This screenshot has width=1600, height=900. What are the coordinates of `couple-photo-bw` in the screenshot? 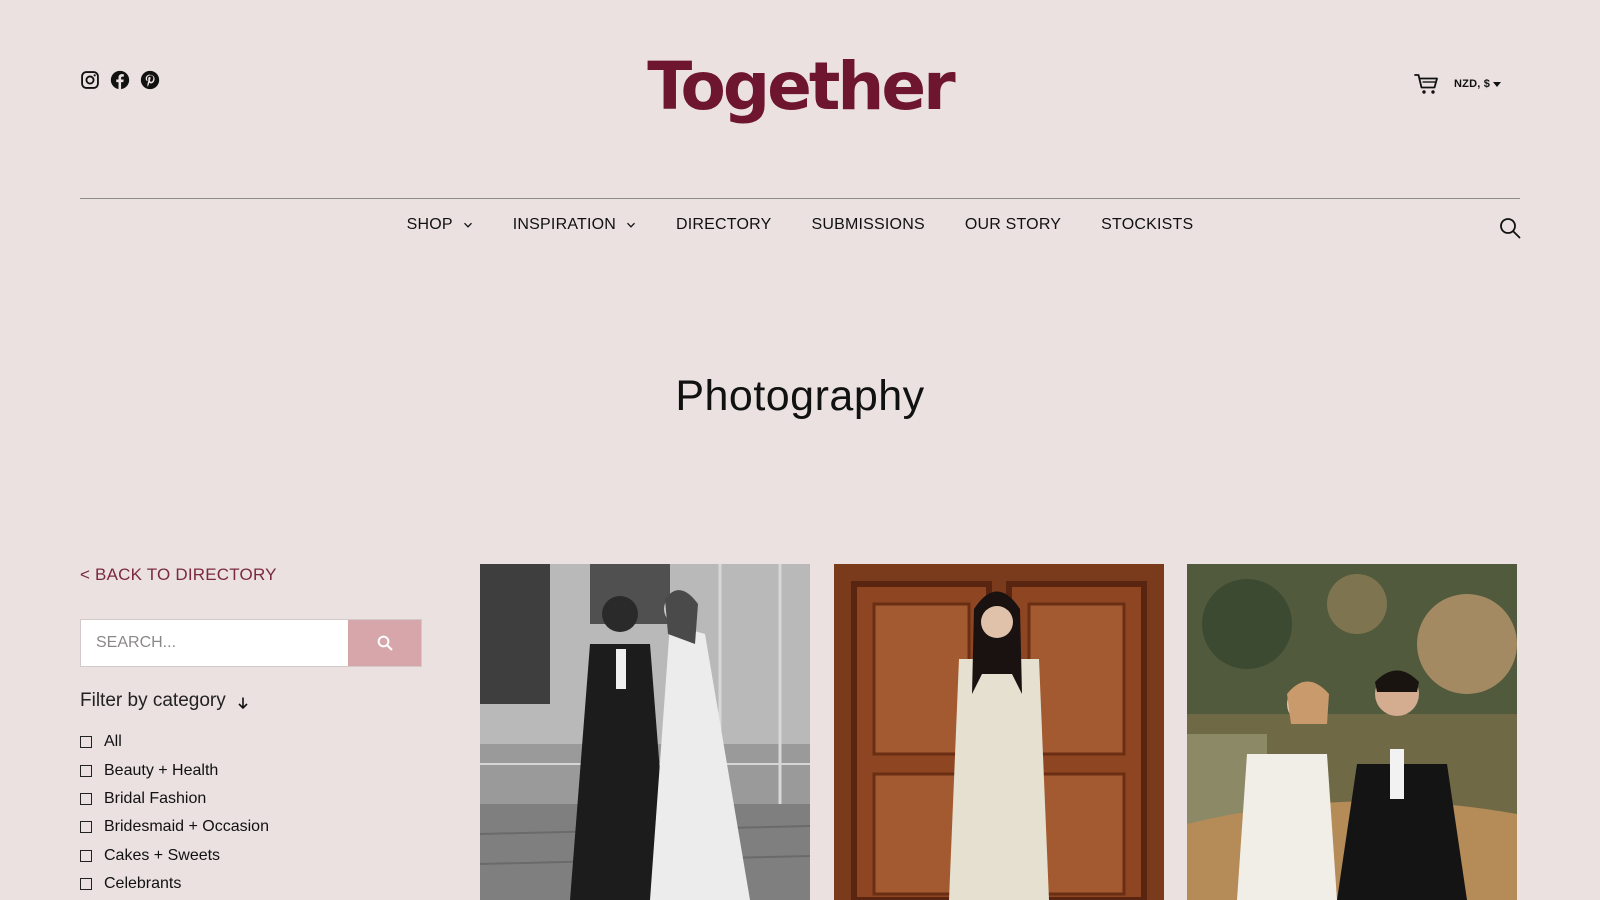 It's located at (645, 732).